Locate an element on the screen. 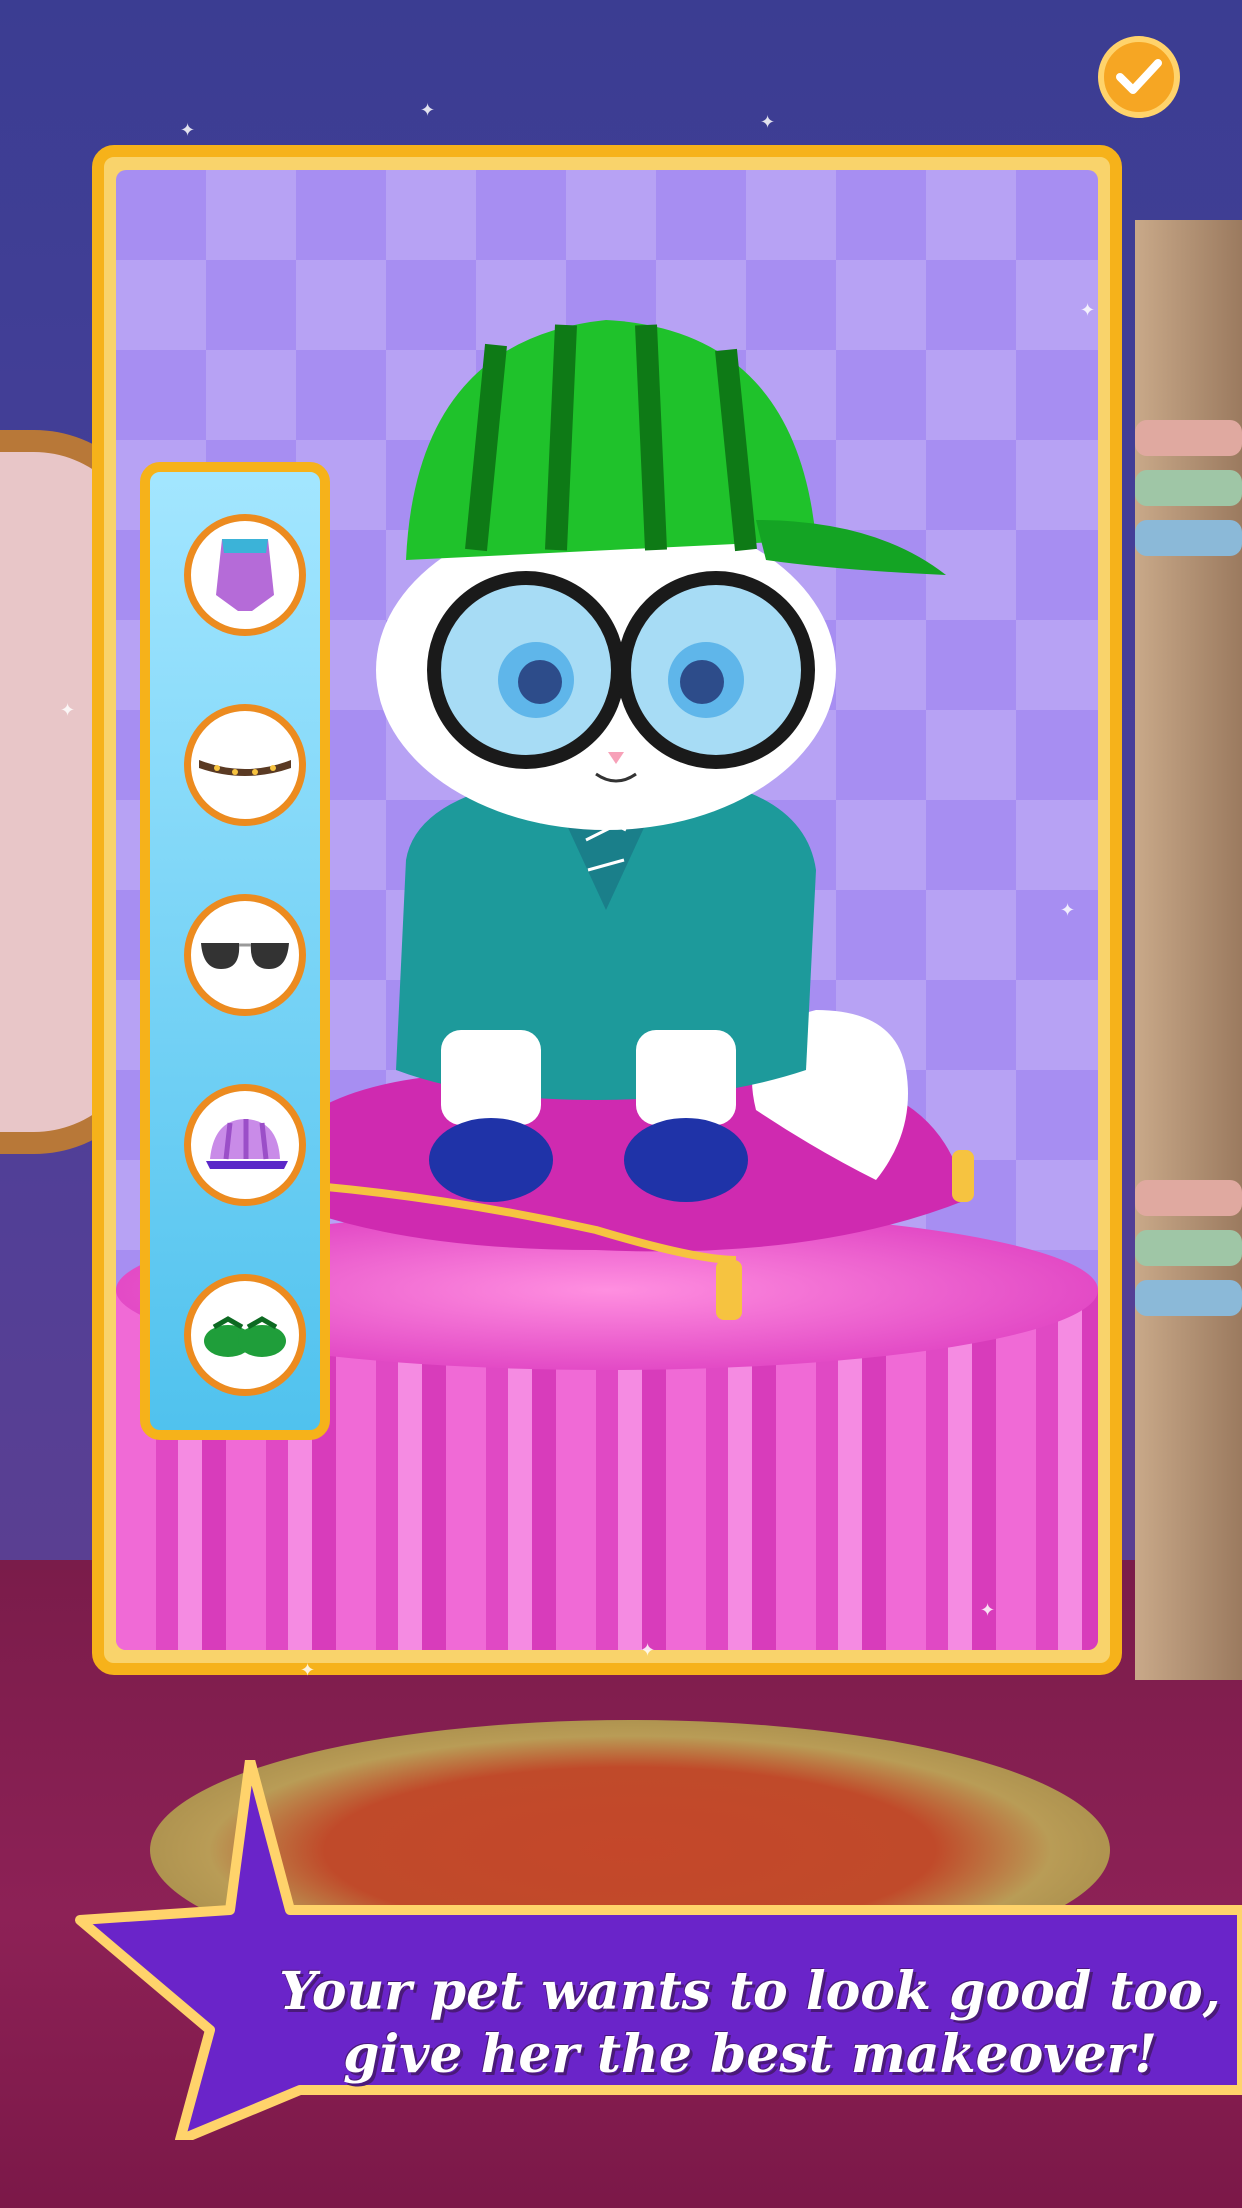  wardrobe-item-collar is located at coordinates (245, 765).